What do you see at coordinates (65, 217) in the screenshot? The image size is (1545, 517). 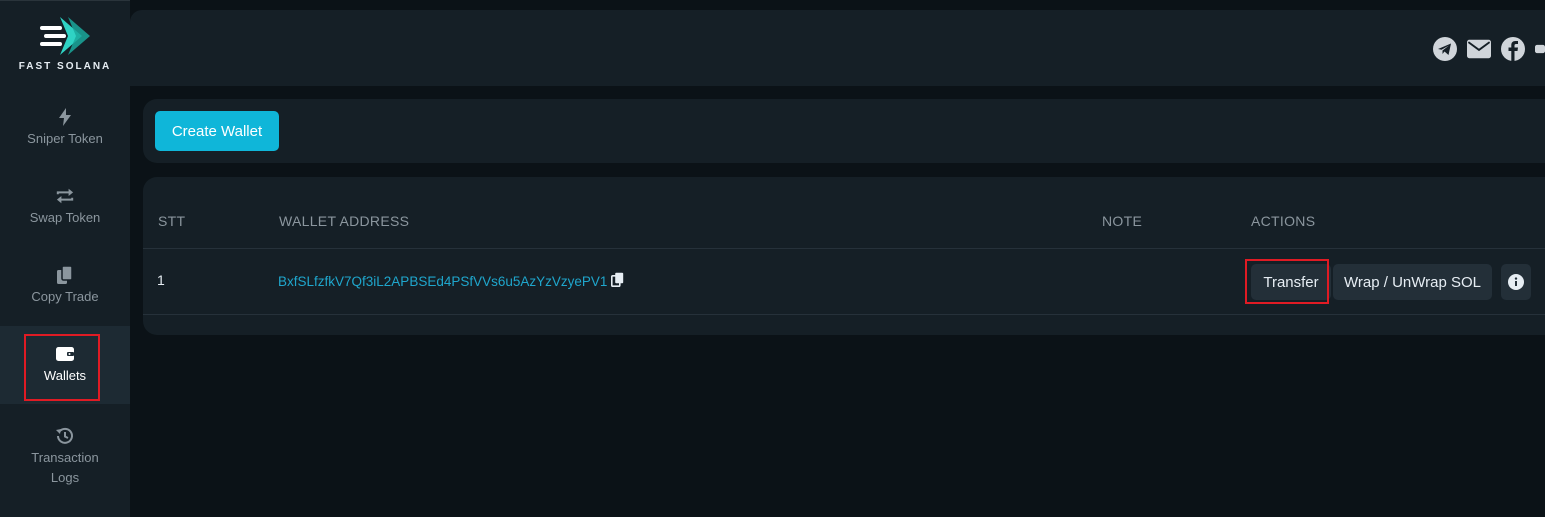 I see `sidebar-item-label: Swap Token` at bounding box center [65, 217].